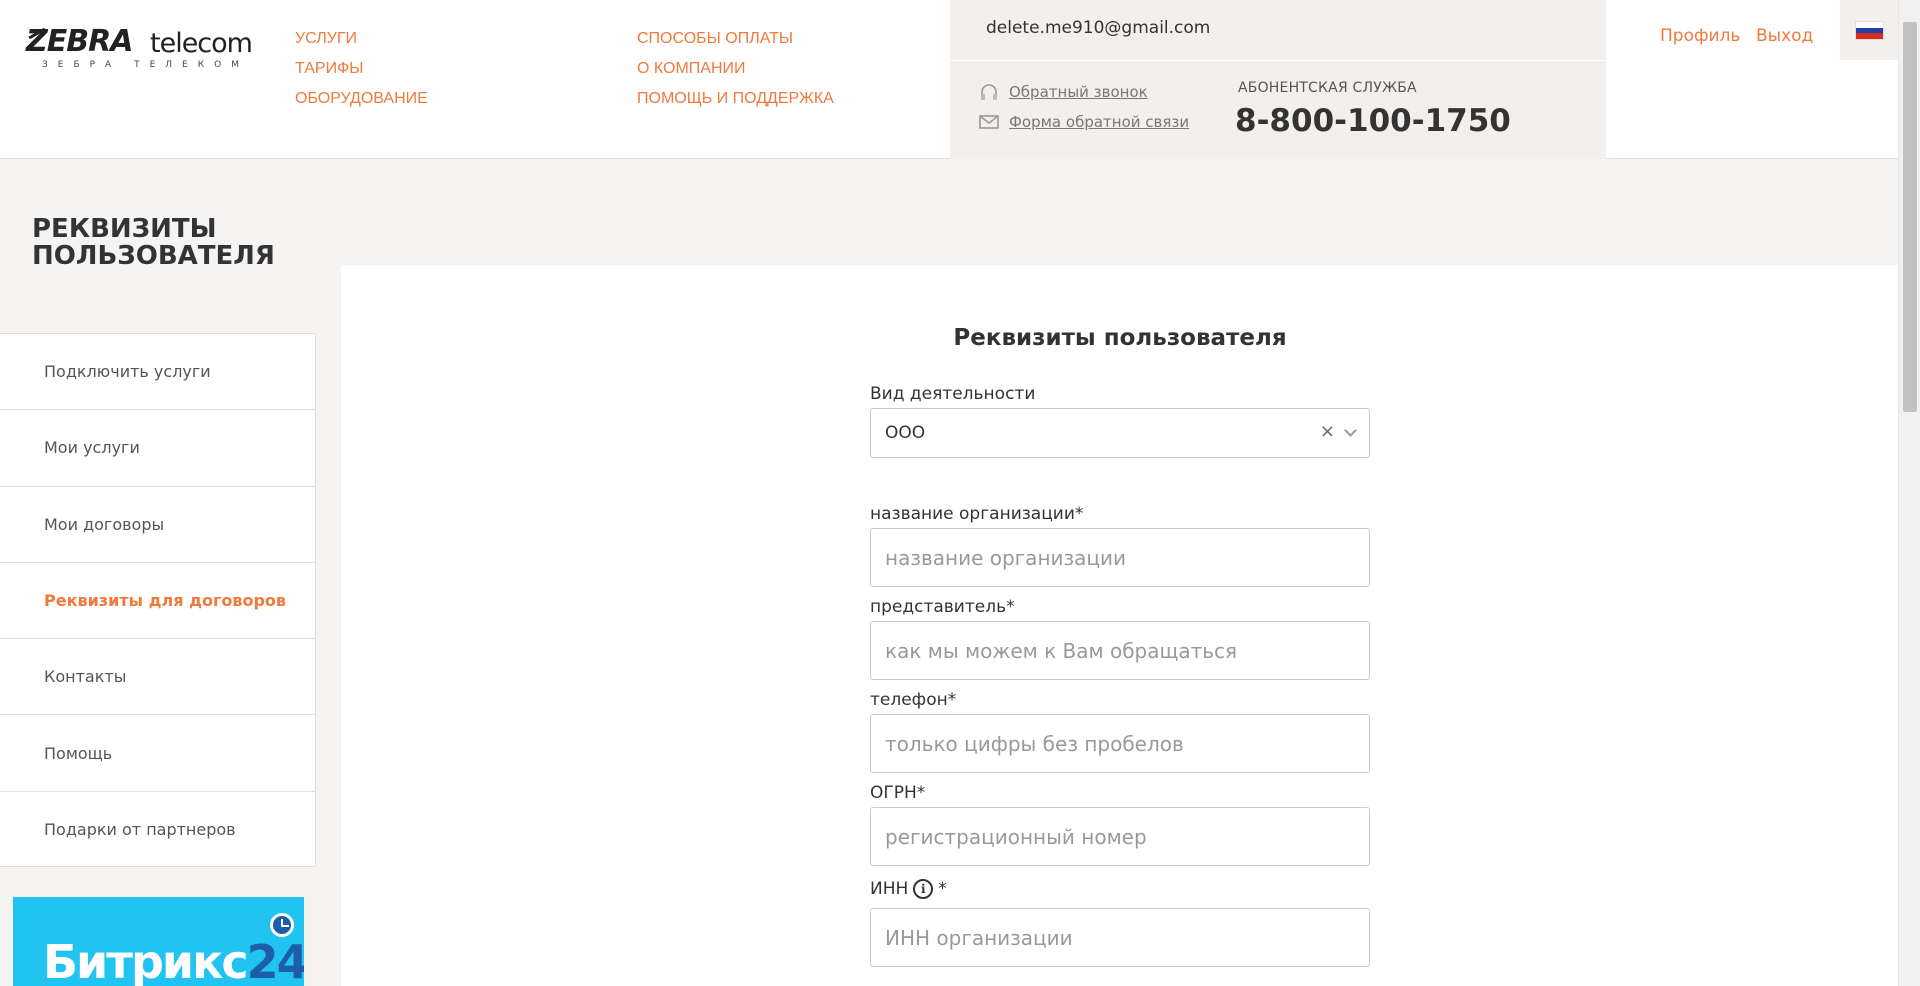  What do you see at coordinates (146, 960) in the screenshot?
I see `banner-brand: Битрикс` at bounding box center [146, 960].